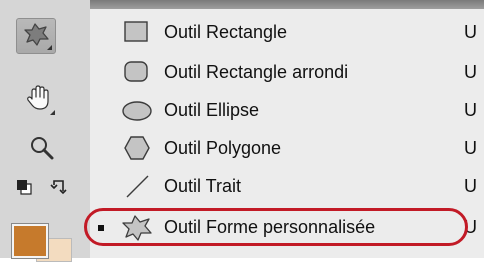 Image resolution: width=484 pixels, height=262 pixels. I want to click on magnifier-icon, so click(42, 150).